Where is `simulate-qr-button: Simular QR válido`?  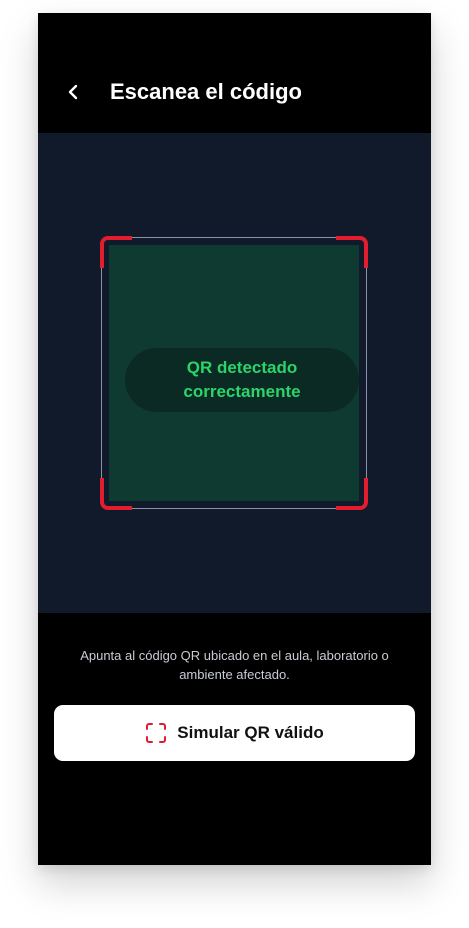 simulate-qr-button: Simular QR válido is located at coordinates (234, 733).